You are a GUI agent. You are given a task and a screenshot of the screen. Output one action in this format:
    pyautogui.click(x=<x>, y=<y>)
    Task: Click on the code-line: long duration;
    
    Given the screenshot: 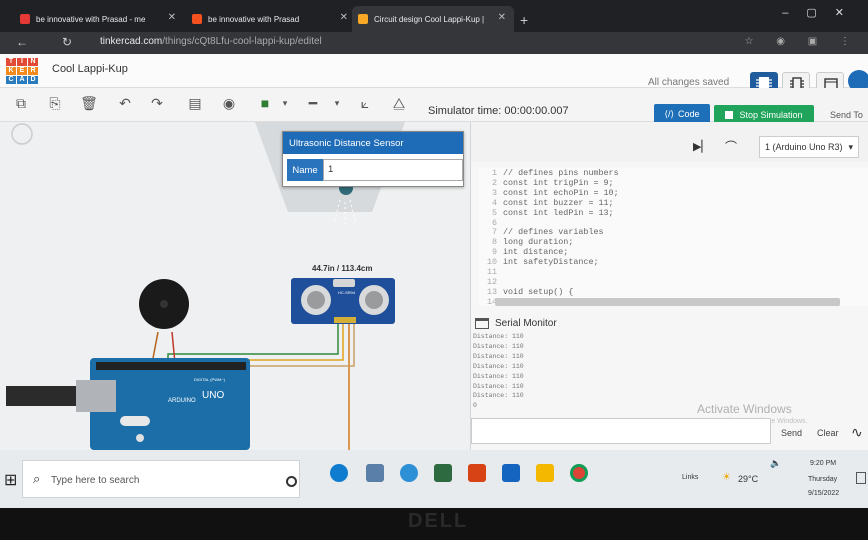 What is the action you would take?
    pyautogui.click(x=538, y=242)
    